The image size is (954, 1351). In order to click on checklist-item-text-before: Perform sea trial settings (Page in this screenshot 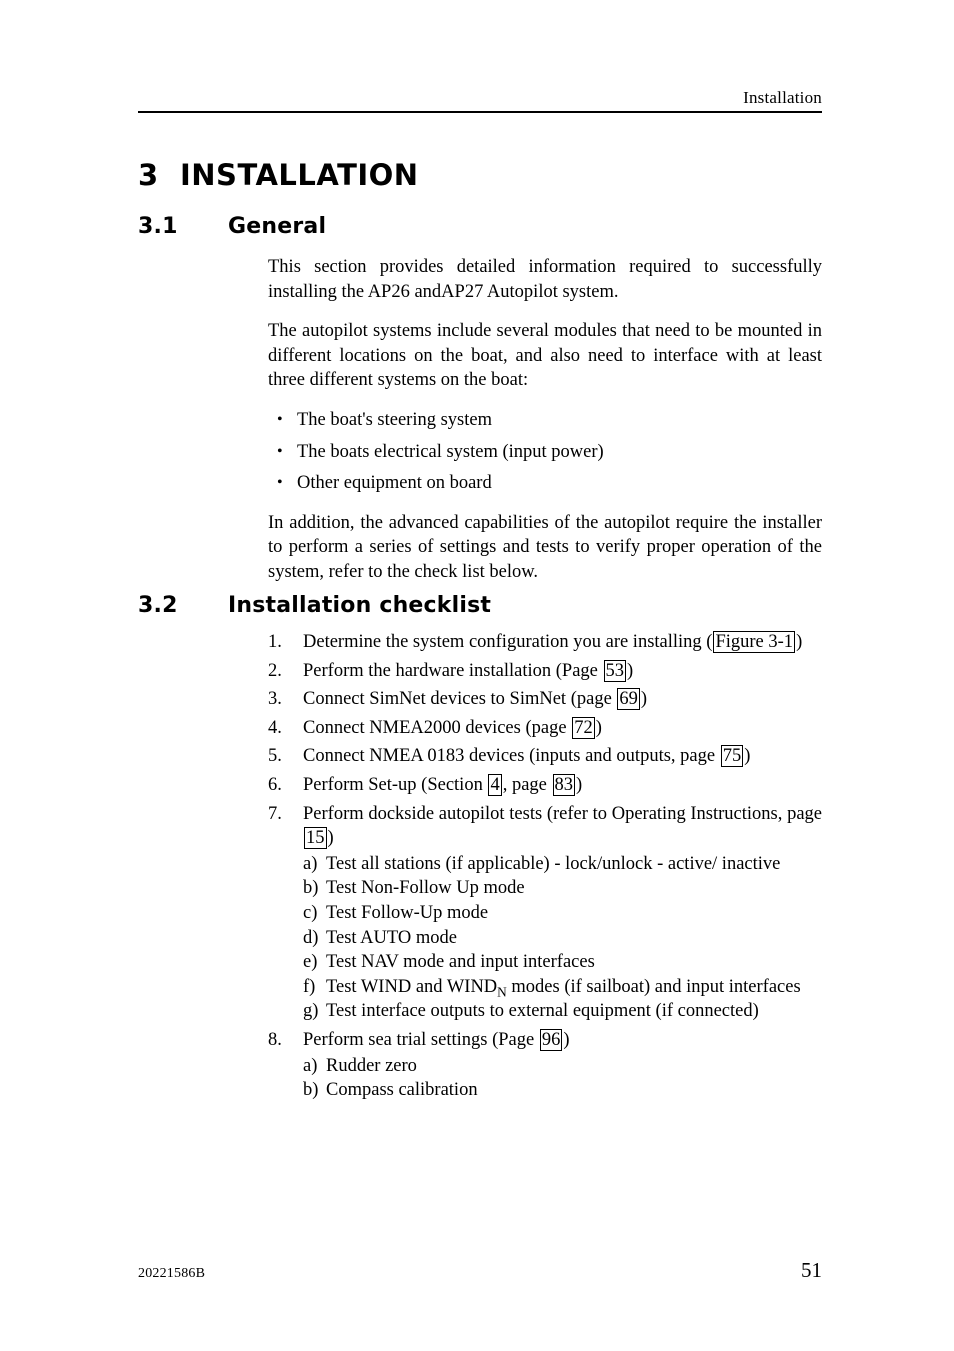, I will do `click(421, 1039)`.